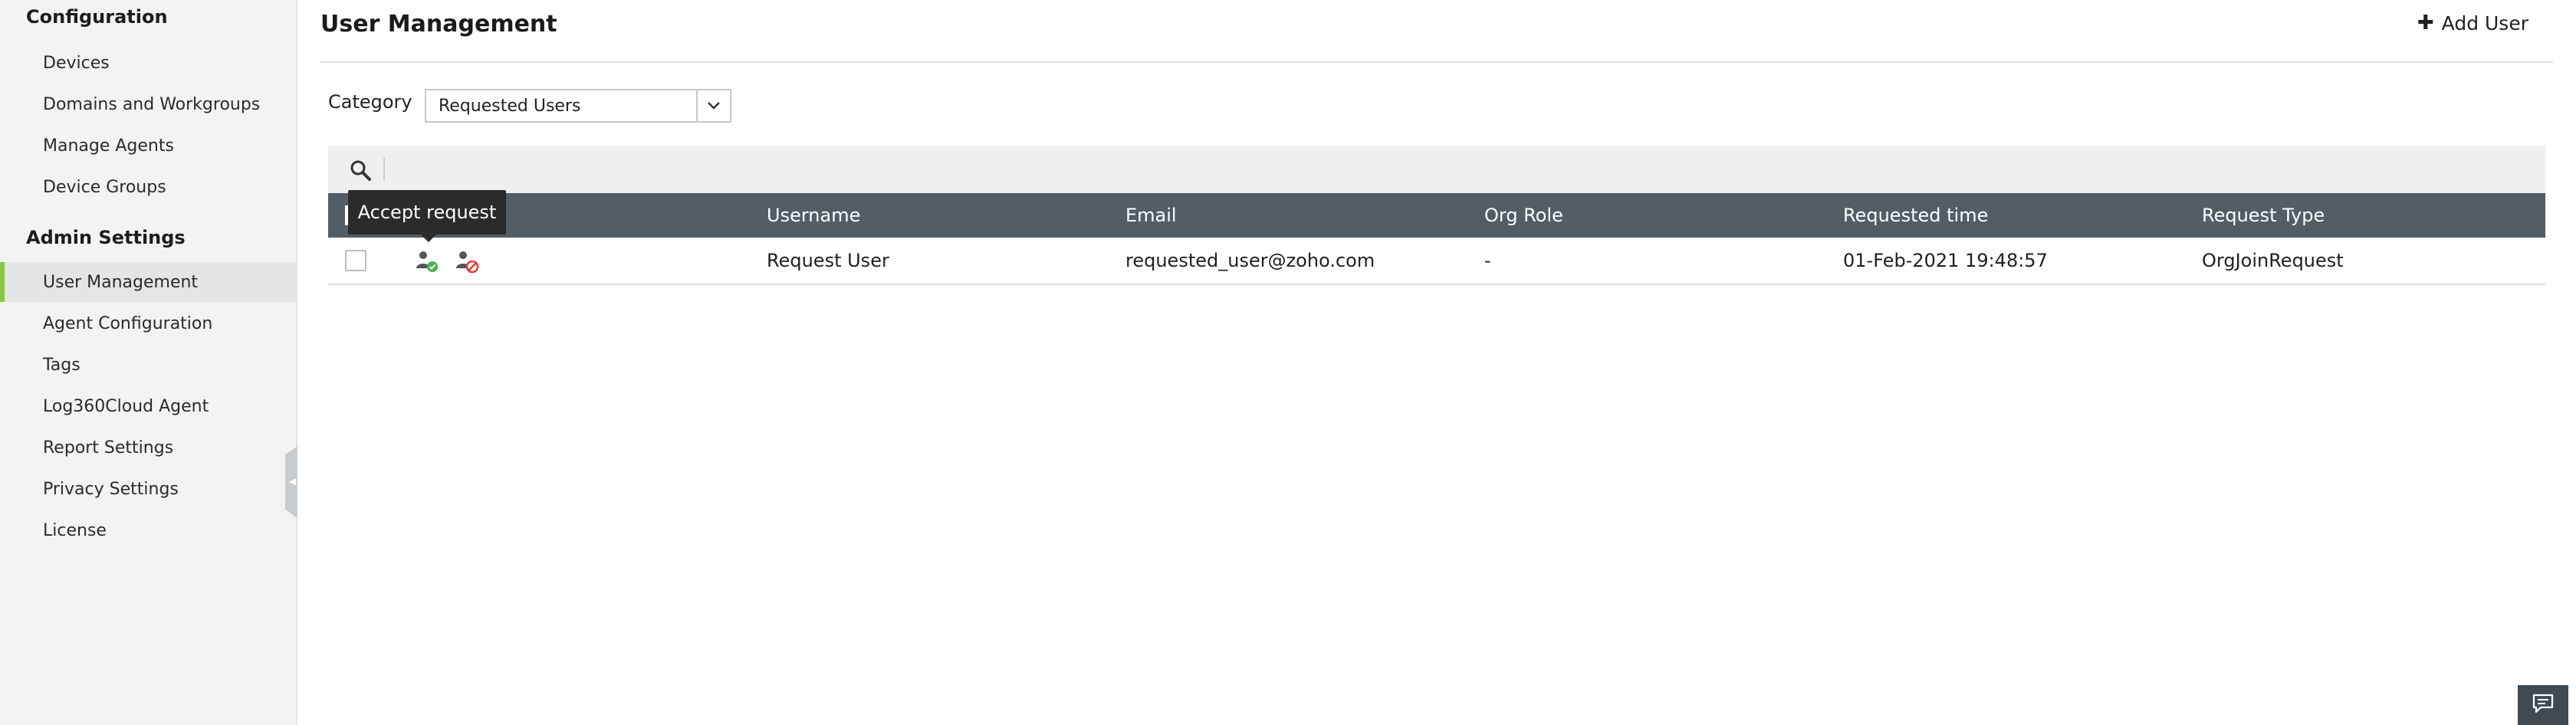  What do you see at coordinates (75, 530) in the screenshot?
I see `sidebar-item-label: License` at bounding box center [75, 530].